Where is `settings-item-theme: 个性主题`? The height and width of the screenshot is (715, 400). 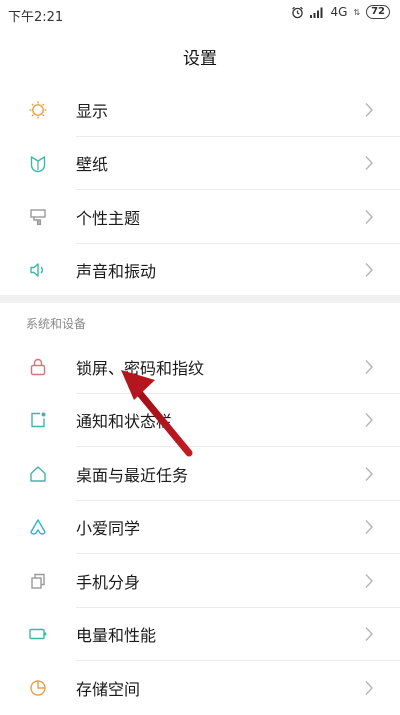 settings-item-theme: 个性主题 is located at coordinates (200, 217).